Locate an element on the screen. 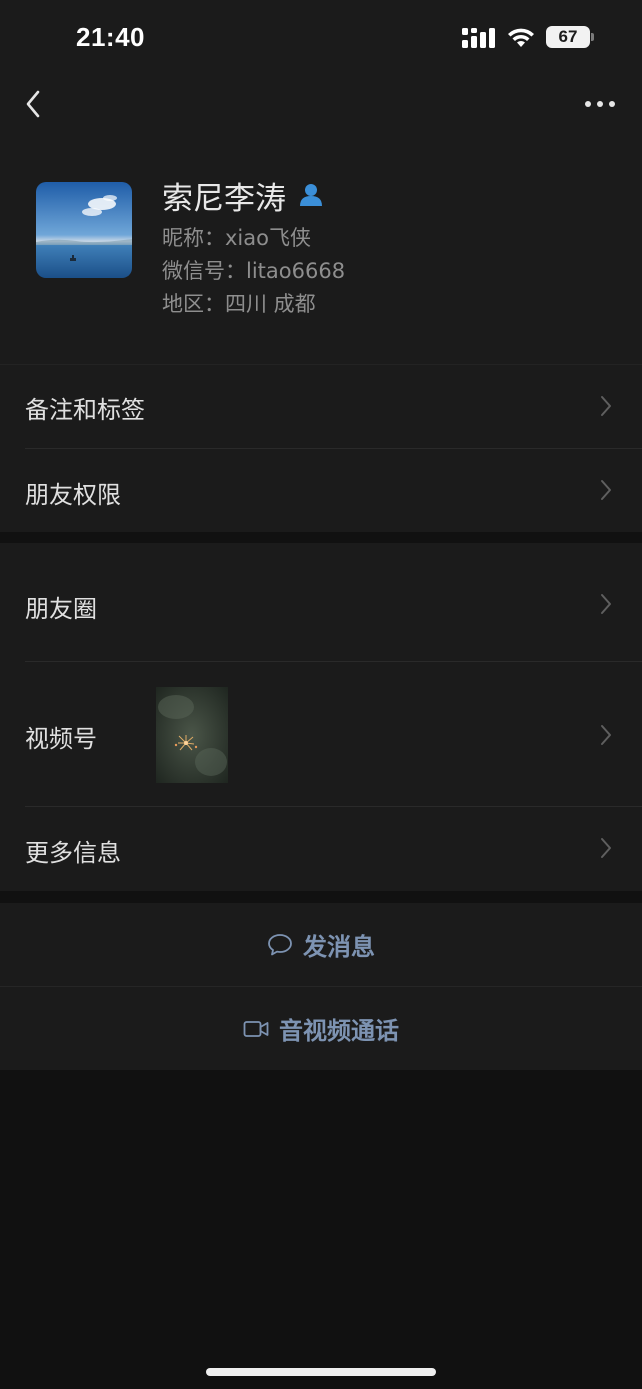 This screenshot has width=642, height=1389. list-item-moments: 朋友圈 is located at coordinates (321, 602).